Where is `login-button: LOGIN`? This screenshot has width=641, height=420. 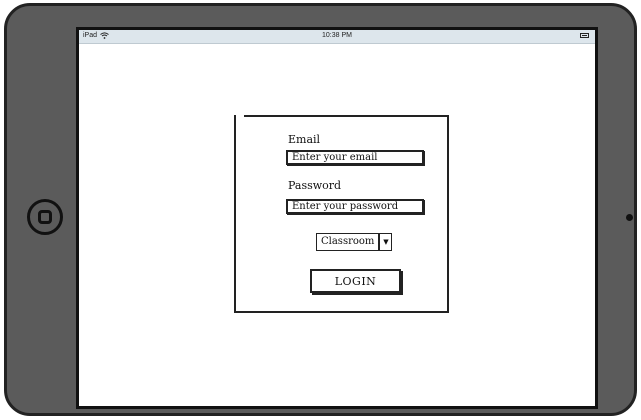 login-button: LOGIN is located at coordinates (355, 281).